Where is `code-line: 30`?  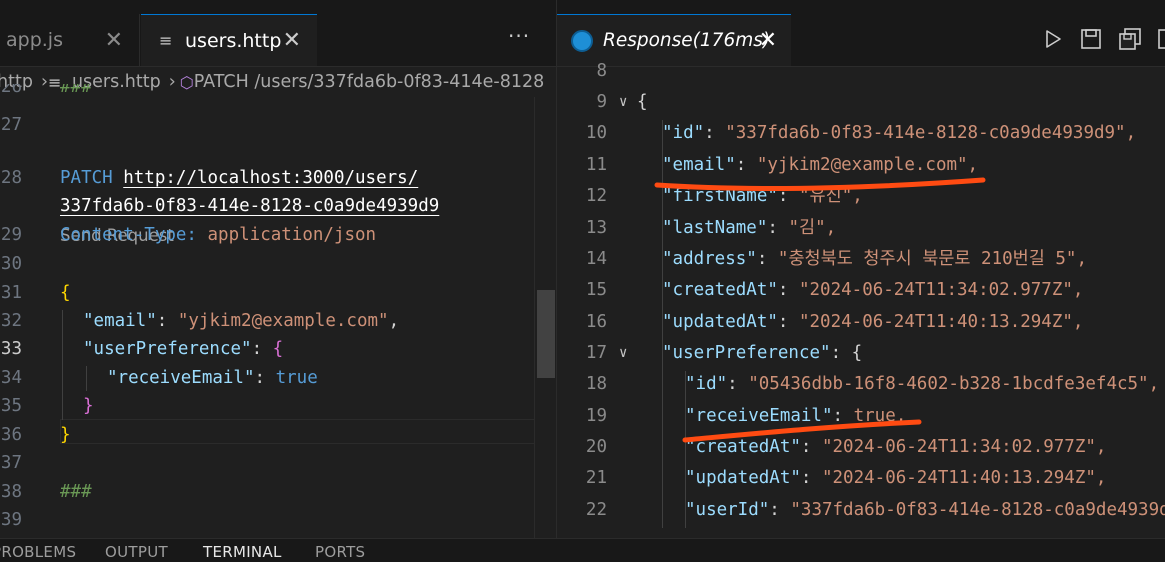 code-line: 30 is located at coordinates (267, 264).